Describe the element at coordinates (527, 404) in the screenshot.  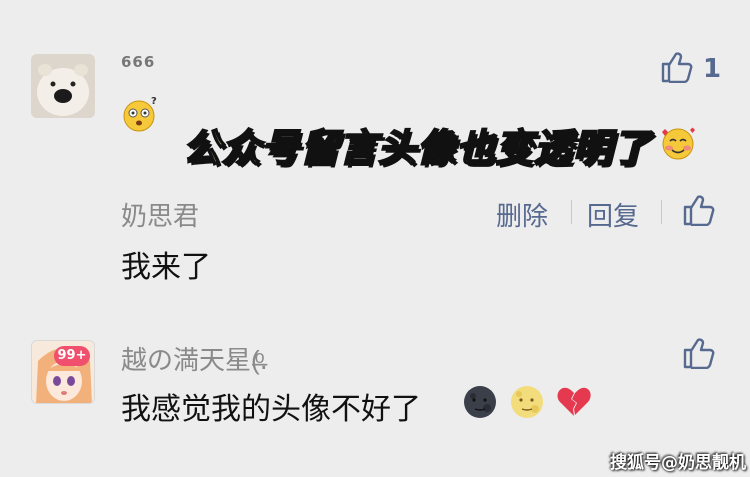
I see `full-moon-face-emoji` at that location.